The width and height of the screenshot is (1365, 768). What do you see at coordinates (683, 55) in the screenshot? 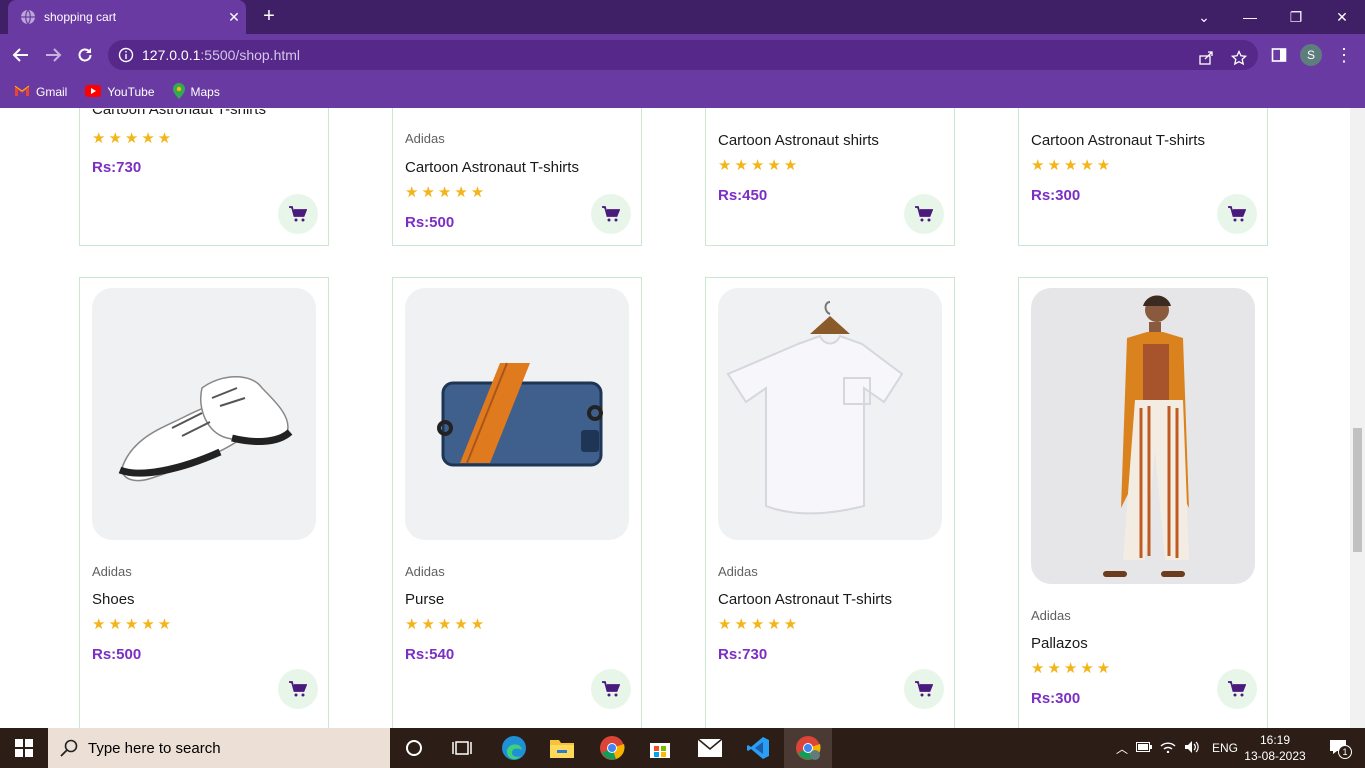
I see `address-bar: 127.0.0.1:5500/shop.html` at bounding box center [683, 55].